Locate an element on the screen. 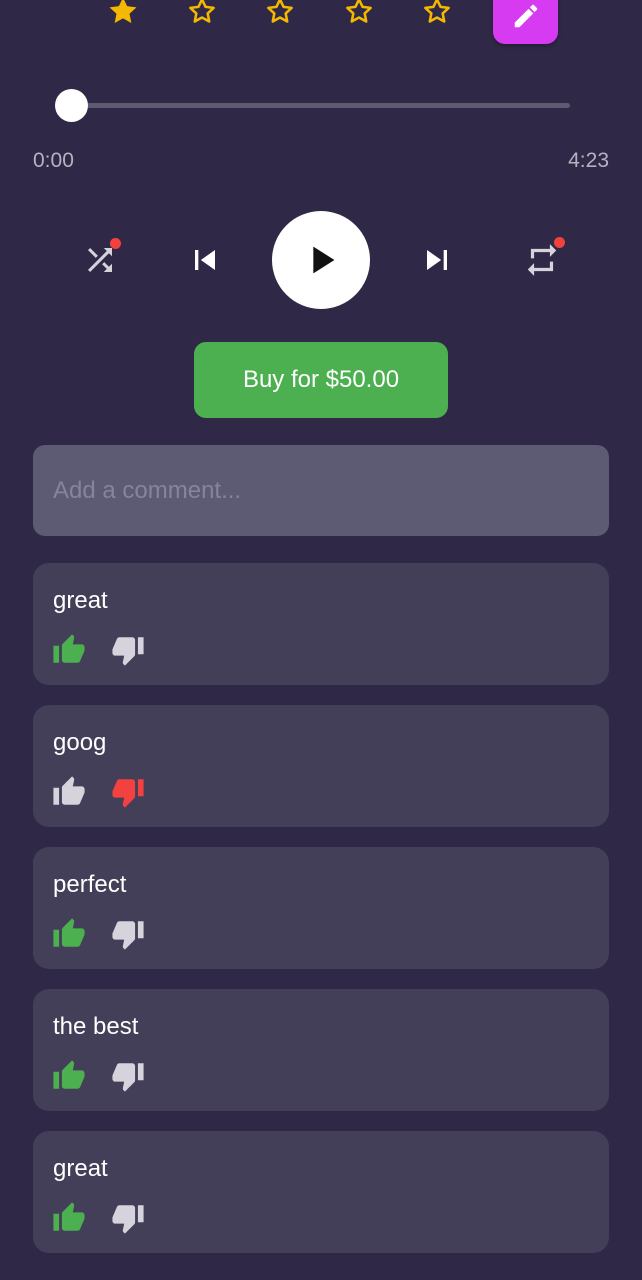  star-3-icon is located at coordinates (280, 14).